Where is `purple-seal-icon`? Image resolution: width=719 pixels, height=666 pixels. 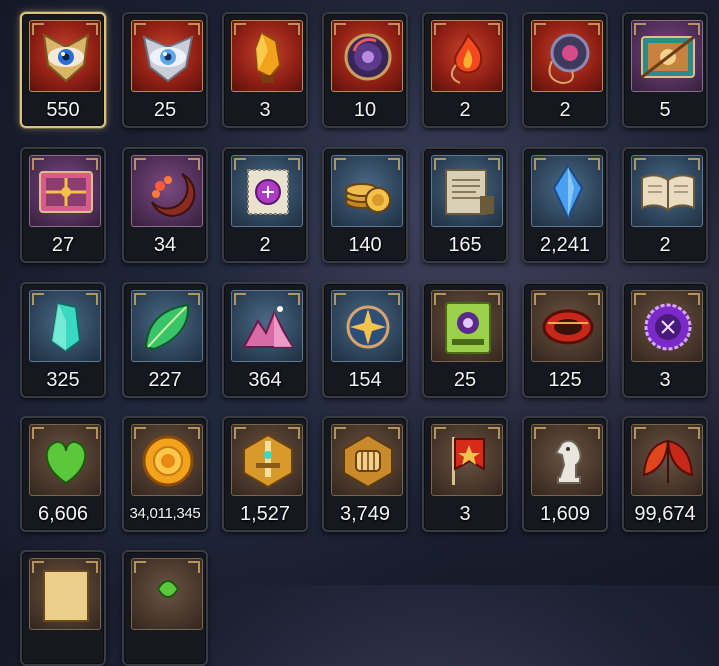 purple-seal-icon is located at coordinates (668, 327).